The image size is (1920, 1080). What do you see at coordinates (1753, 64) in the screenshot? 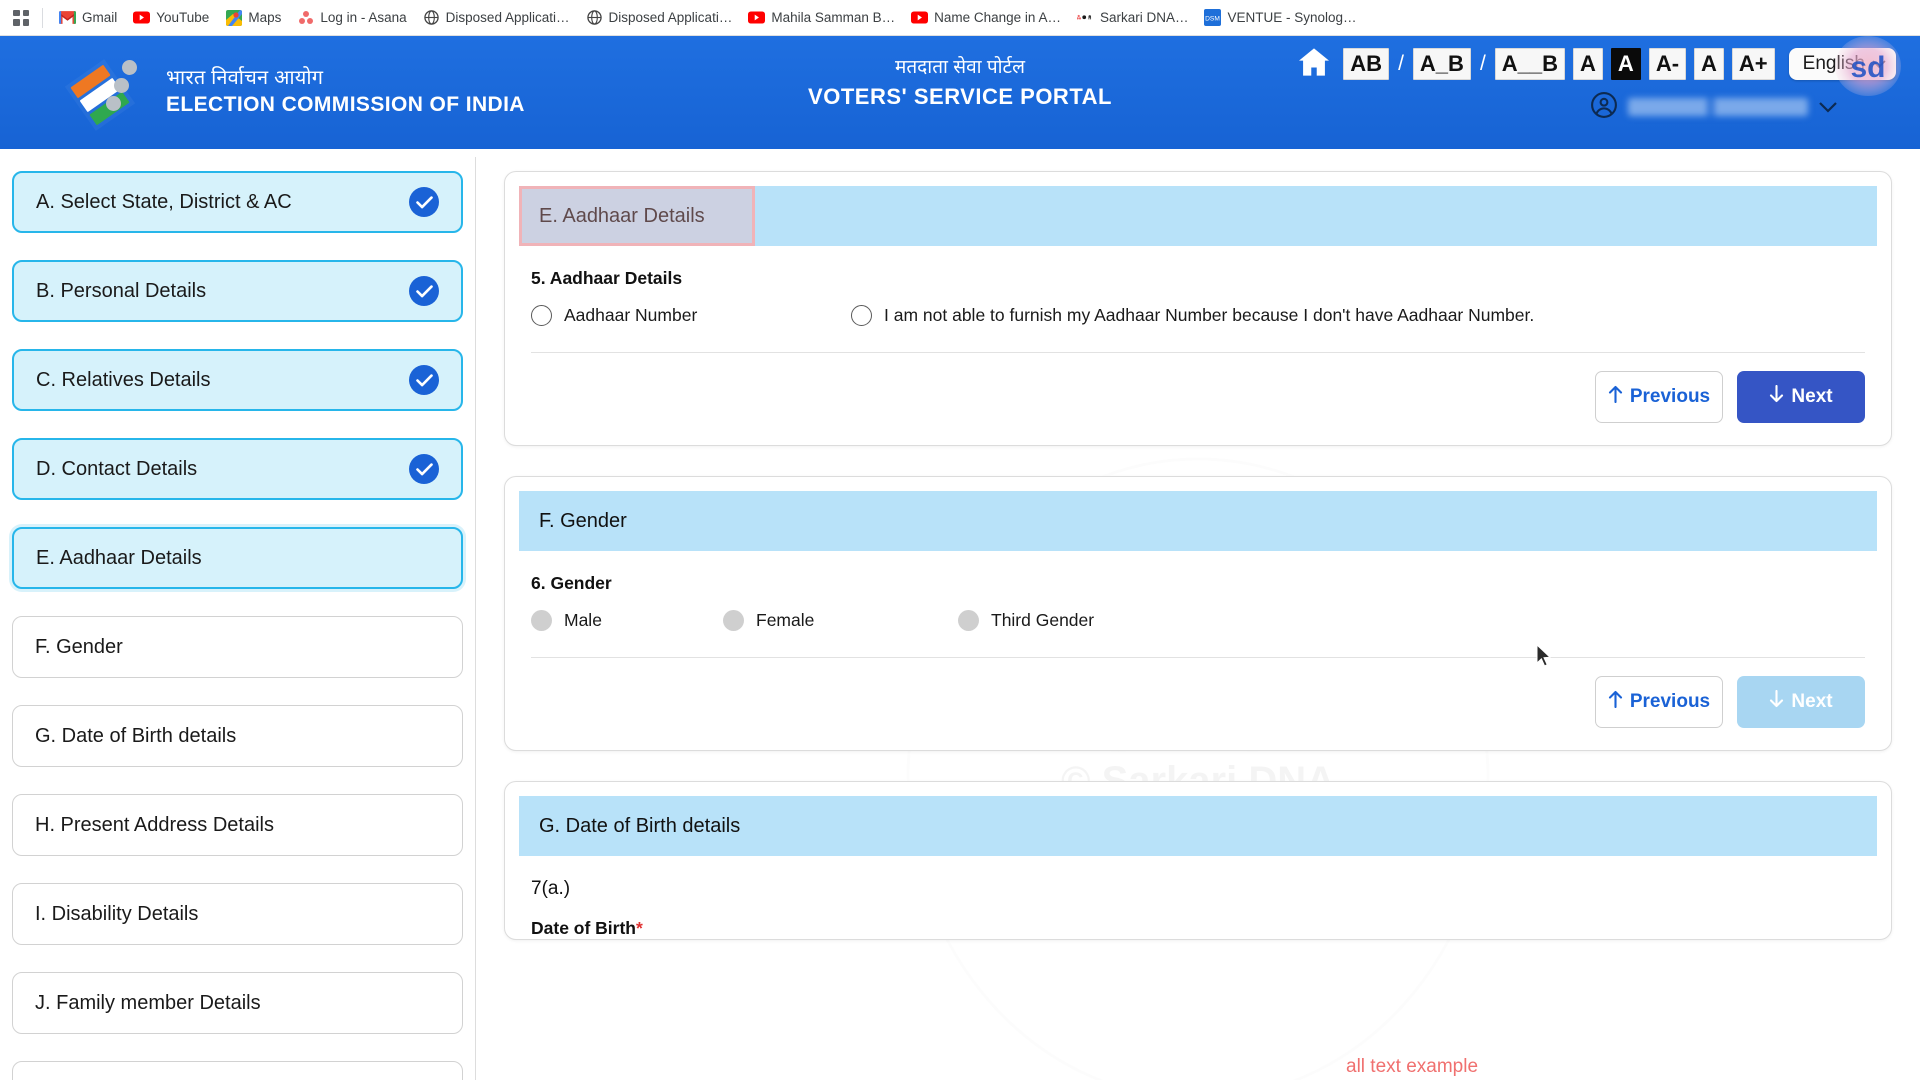
I see `font-increase-button: A+` at bounding box center [1753, 64].